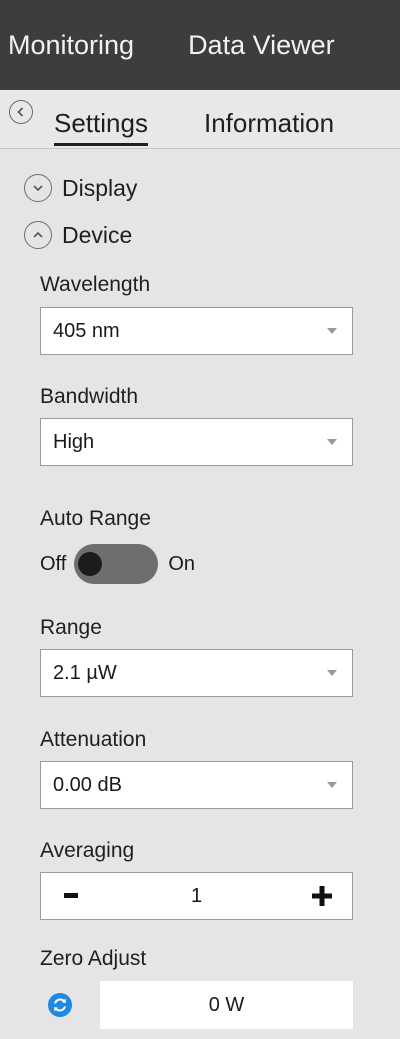 This screenshot has width=400, height=1039. I want to click on section-display-header: Display, so click(80, 188).